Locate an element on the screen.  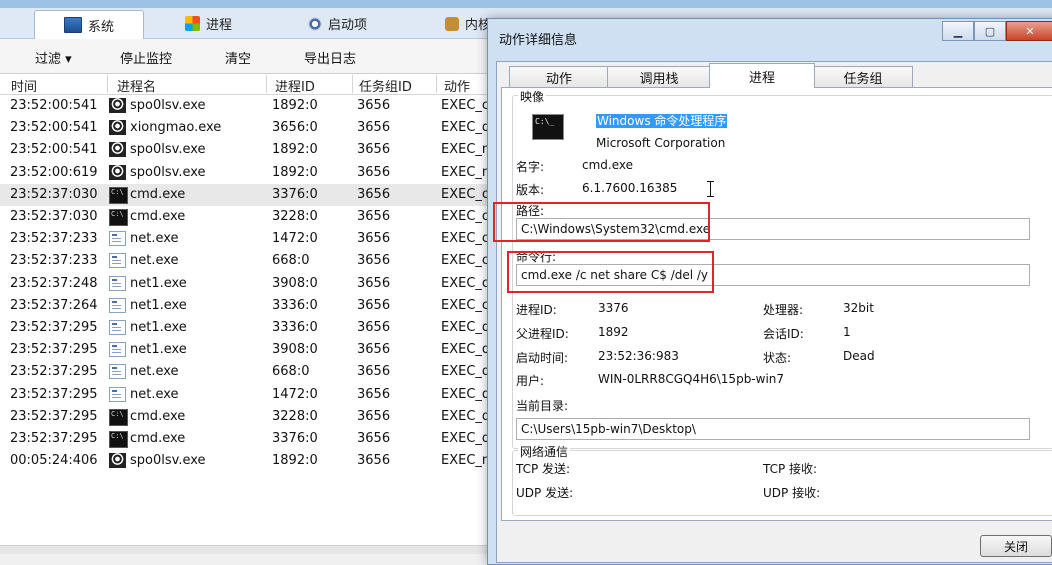
image-description: Windows 命令处理程序 is located at coordinates (662, 121).